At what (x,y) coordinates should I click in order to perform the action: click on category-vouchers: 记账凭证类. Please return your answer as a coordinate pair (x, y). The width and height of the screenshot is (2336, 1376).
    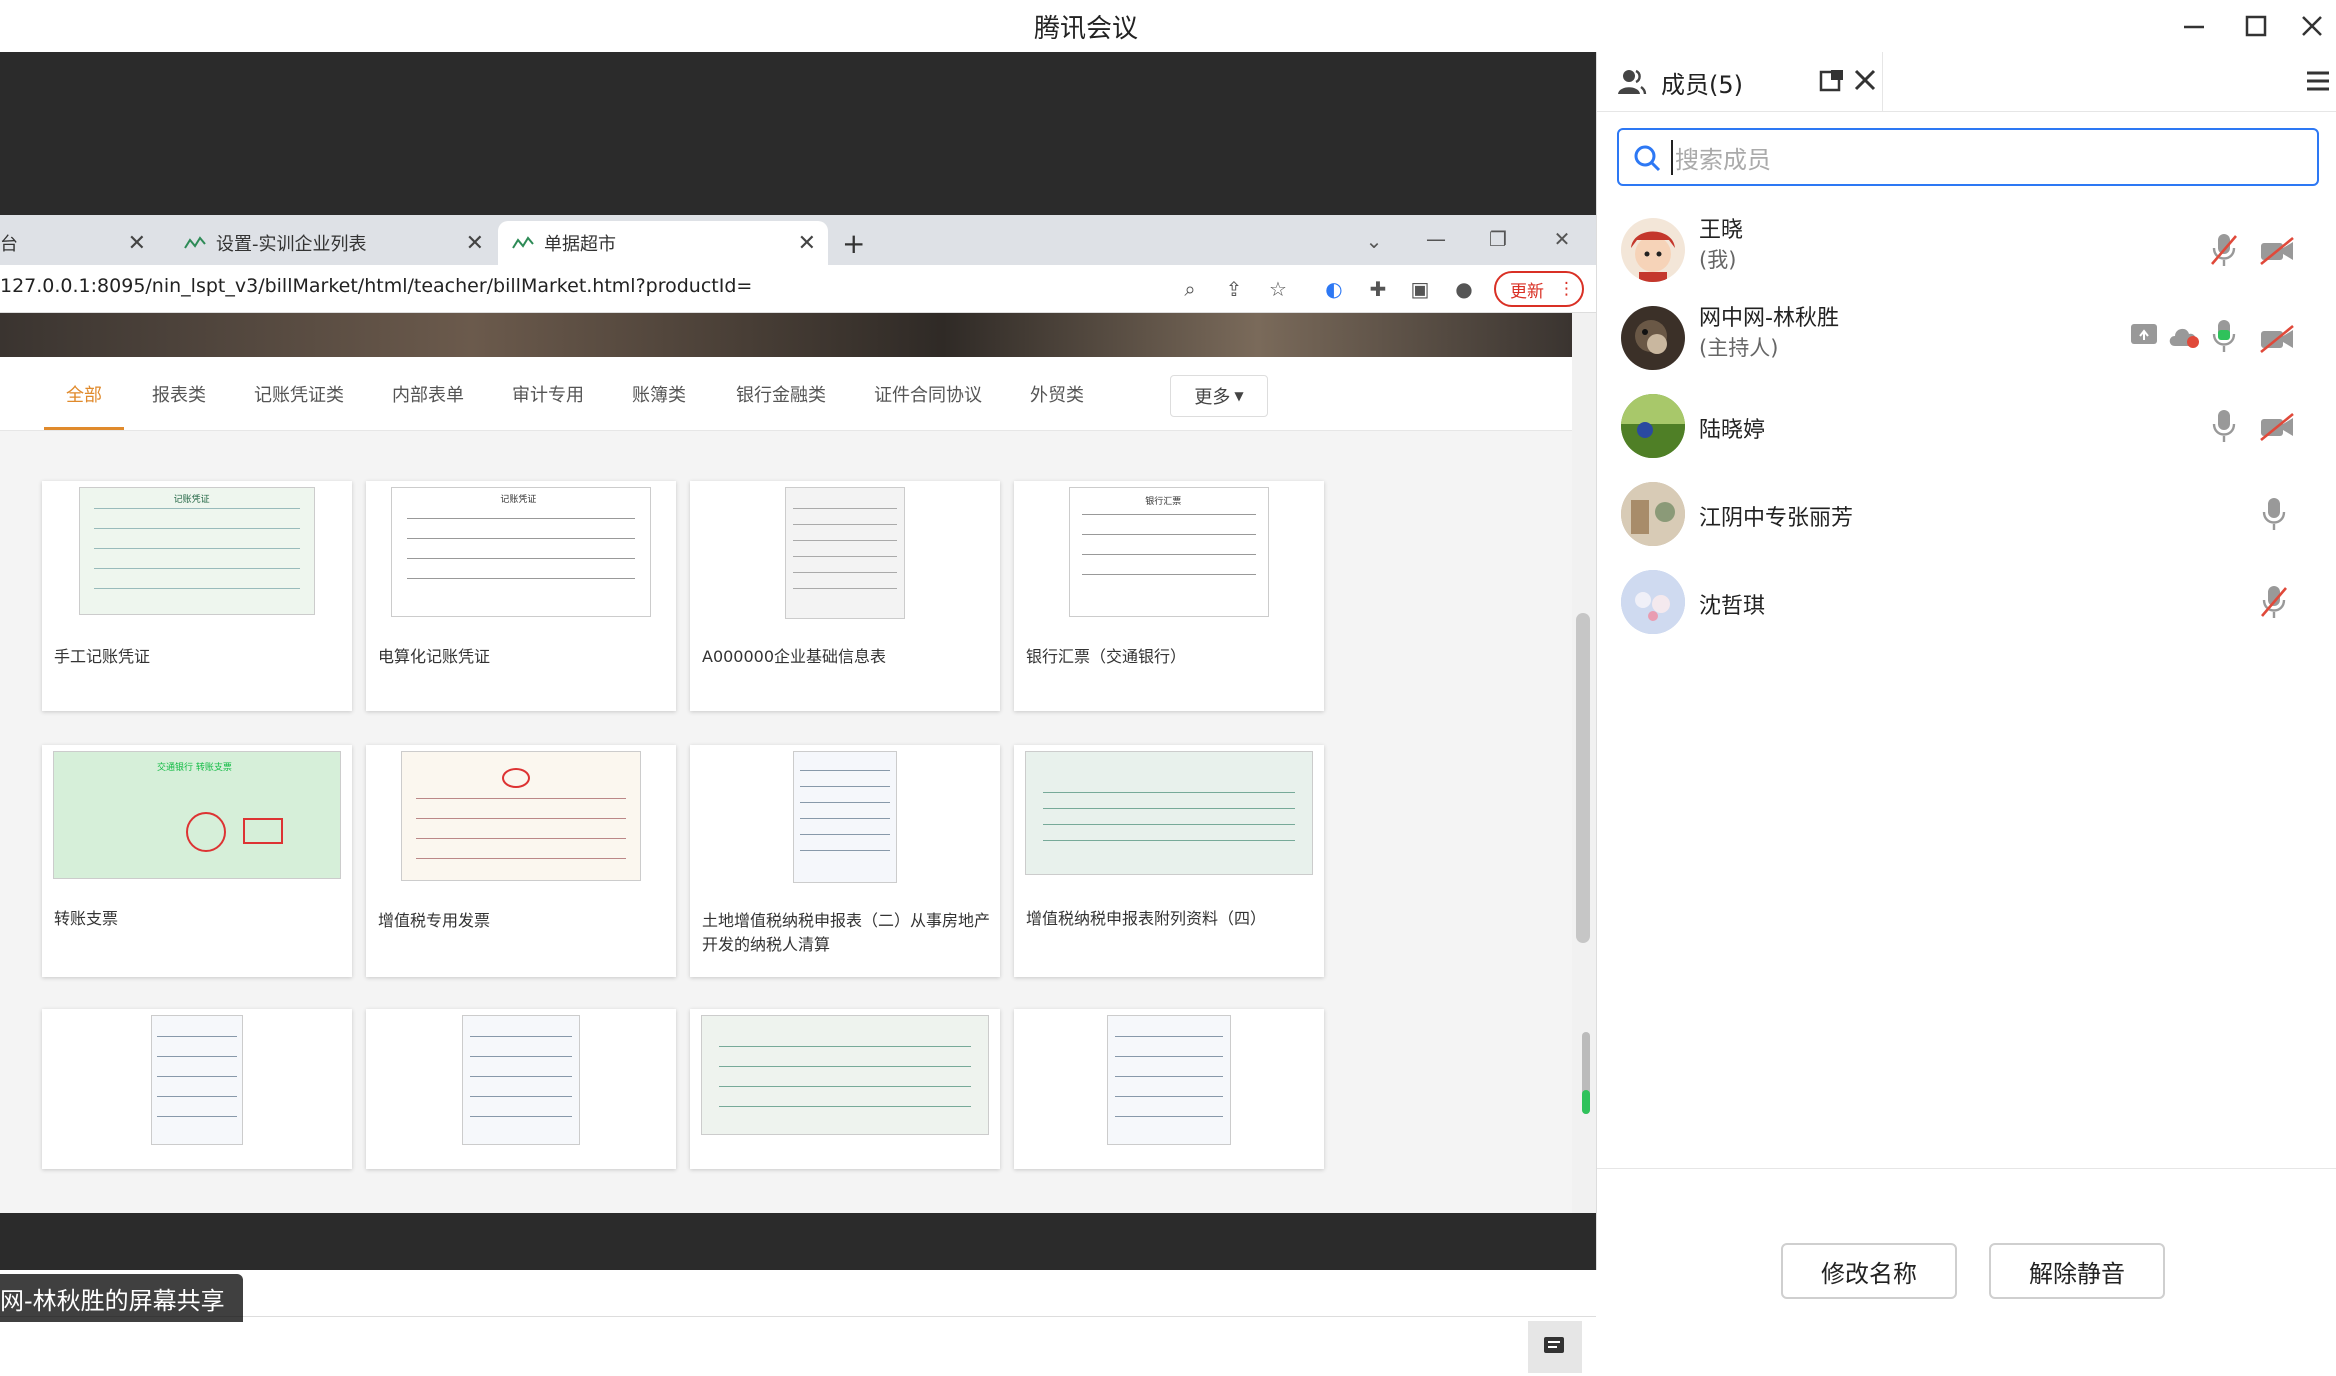
    Looking at the image, I should click on (299, 394).